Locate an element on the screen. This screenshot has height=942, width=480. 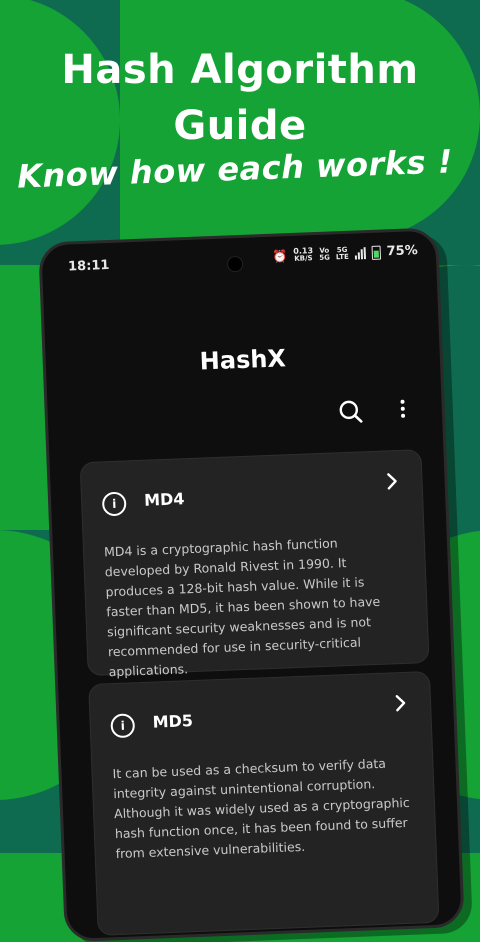
front-camera is located at coordinates (235, 264).